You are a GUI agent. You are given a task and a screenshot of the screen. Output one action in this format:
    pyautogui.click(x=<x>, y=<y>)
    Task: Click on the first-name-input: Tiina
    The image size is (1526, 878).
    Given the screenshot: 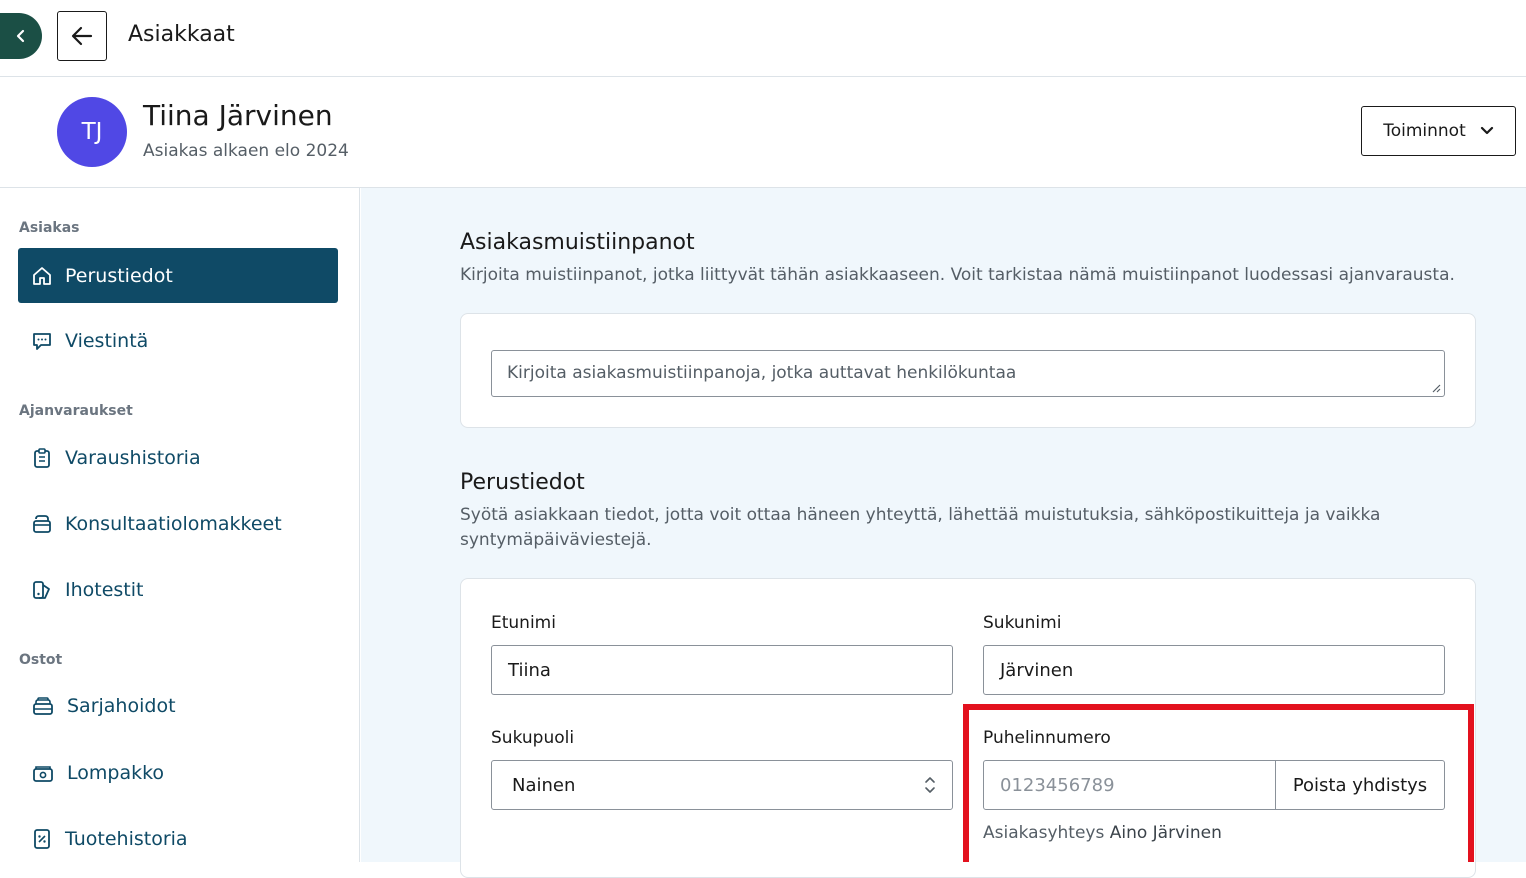 What is the action you would take?
    pyautogui.click(x=722, y=670)
    